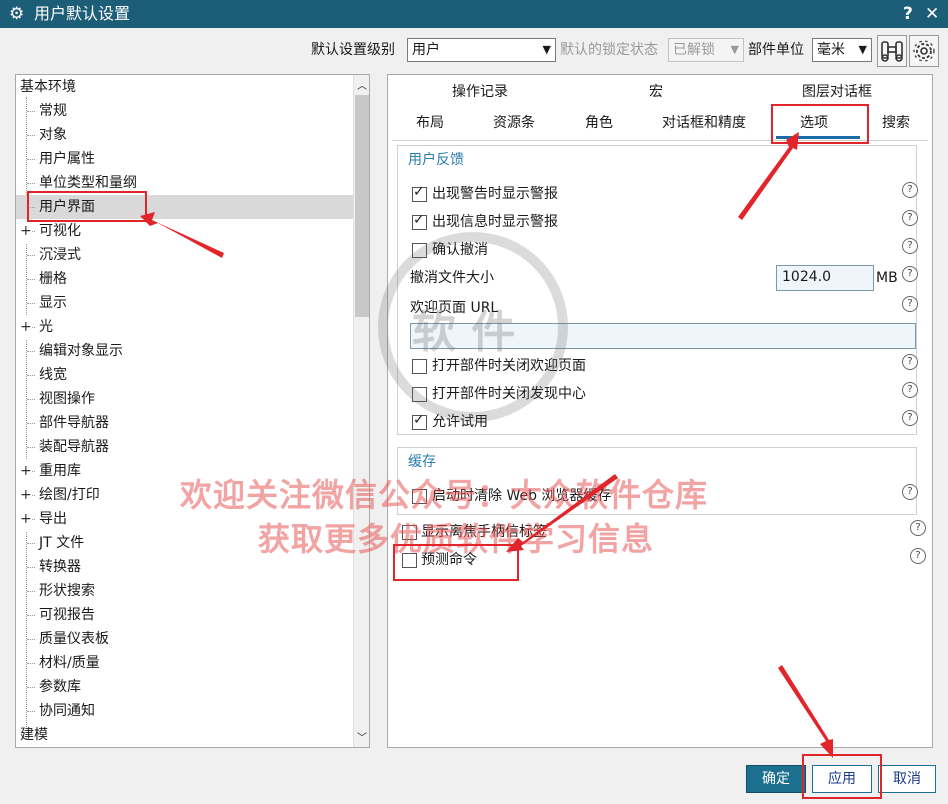 The image size is (948, 804). I want to click on tab-layout: 布局, so click(430, 123).